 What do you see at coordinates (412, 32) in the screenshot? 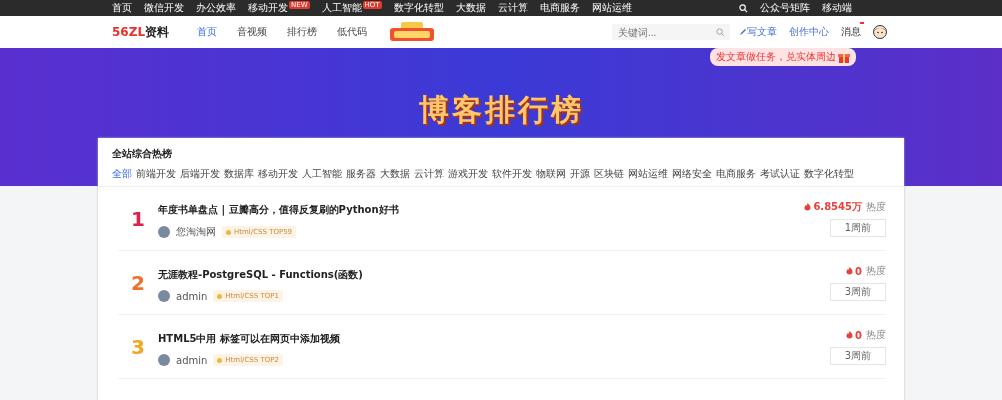
I see `promo-badge-drawing` at bounding box center [412, 32].